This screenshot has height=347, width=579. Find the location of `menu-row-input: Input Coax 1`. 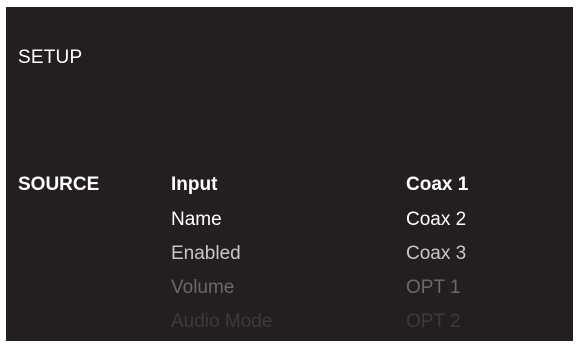

menu-row-input: Input Coax 1 is located at coordinates (289, 189).